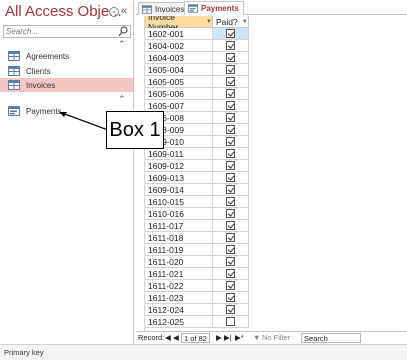  Describe the element at coordinates (227, 21) in the screenshot. I see `column-header-label: Paid?` at that location.